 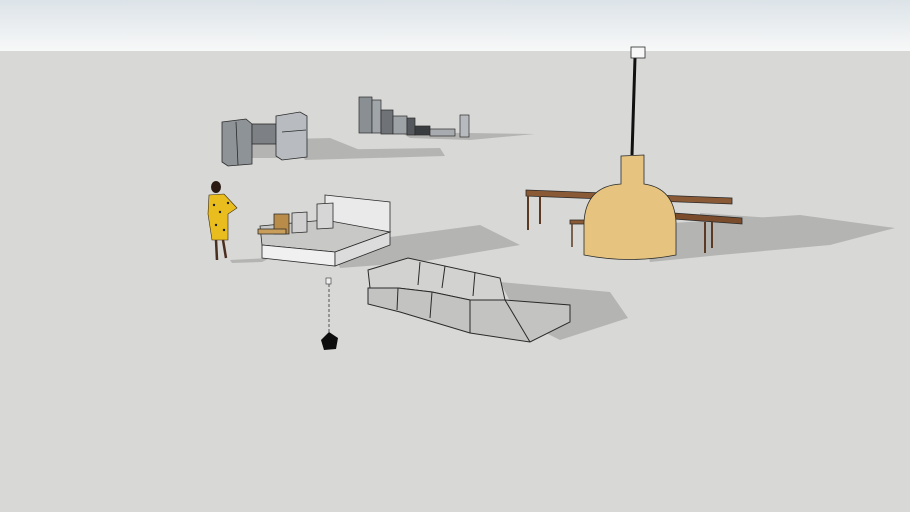 What do you see at coordinates (455, 25) in the screenshot?
I see `sky` at bounding box center [455, 25].